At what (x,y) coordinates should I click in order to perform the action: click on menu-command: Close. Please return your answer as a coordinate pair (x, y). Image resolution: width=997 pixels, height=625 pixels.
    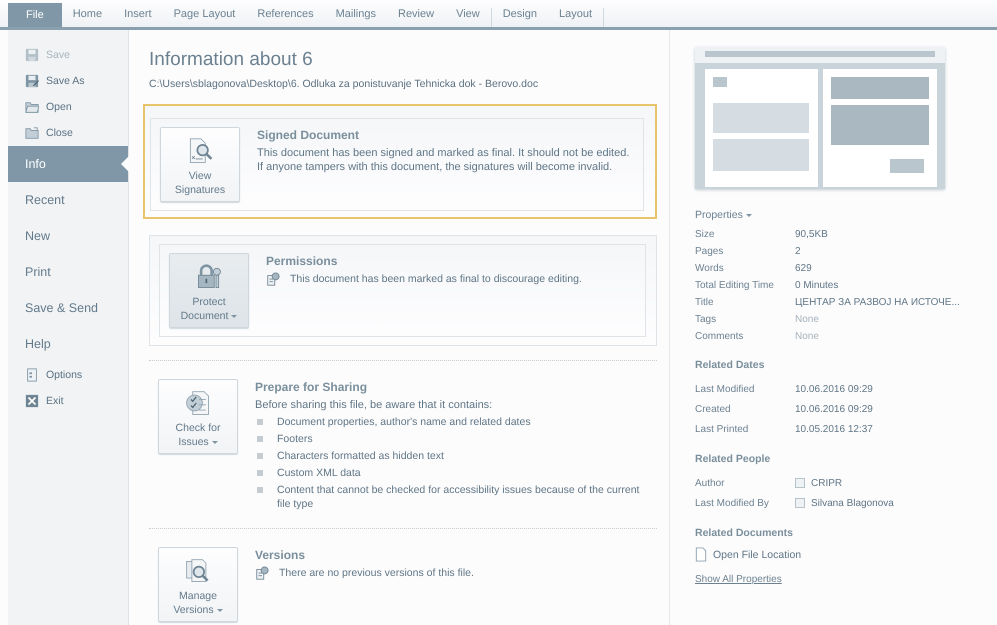
    Looking at the image, I should click on (68, 133).